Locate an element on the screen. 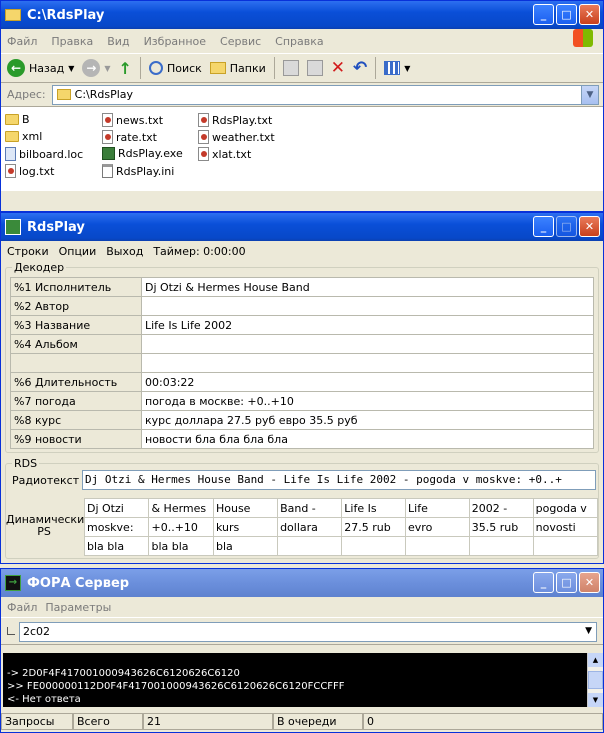 This screenshot has width=604, height=733. dps-cell: bla is located at coordinates (245, 546).